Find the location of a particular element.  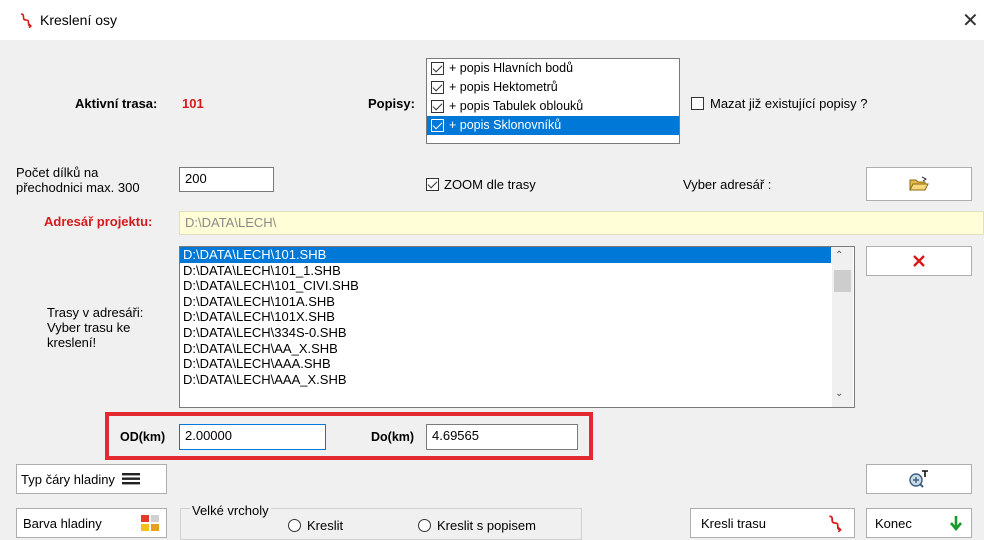

od-input: 2.00000 is located at coordinates (252, 437).